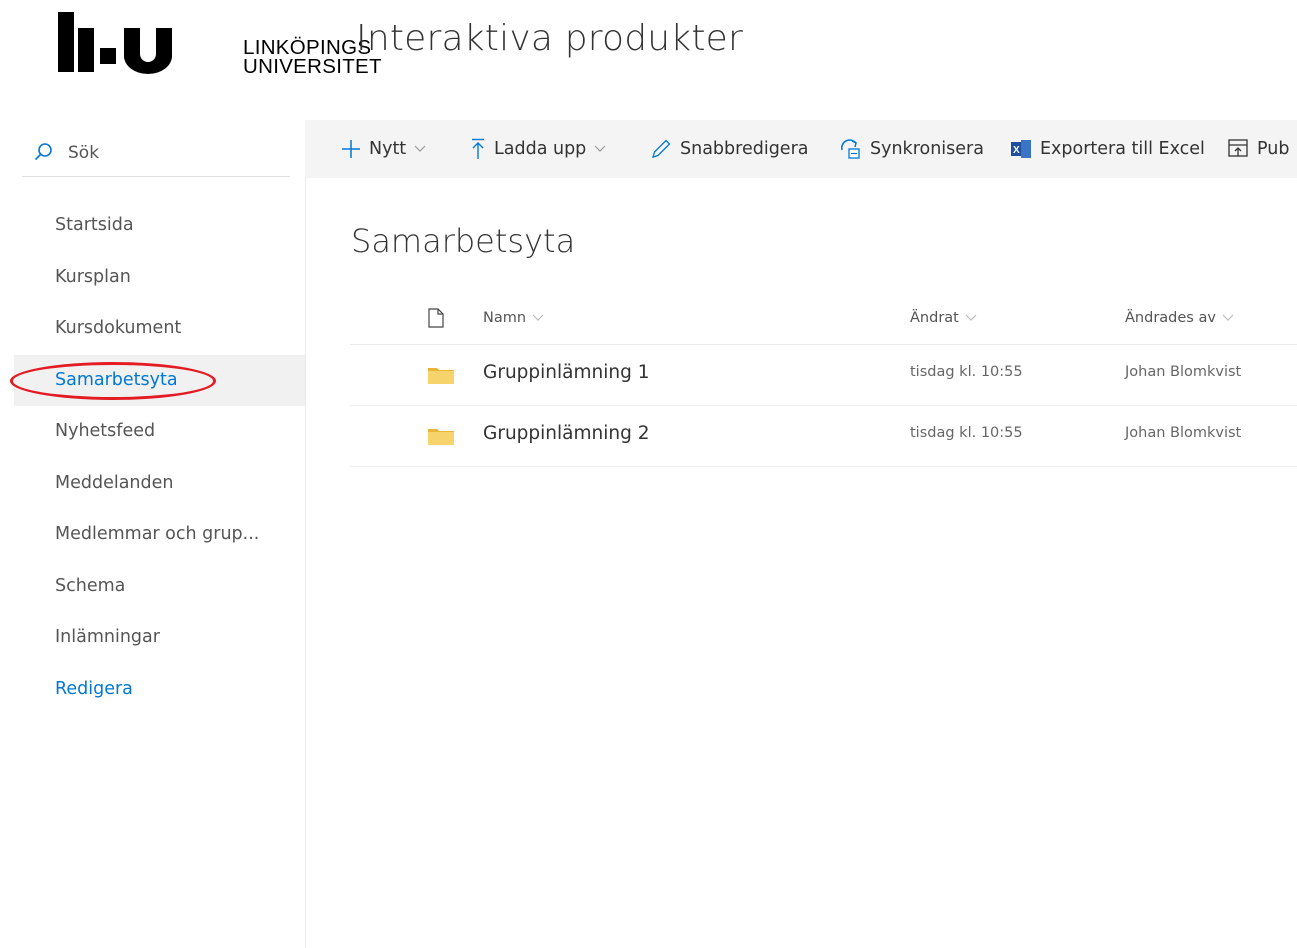 The width and height of the screenshot is (1297, 948). I want to click on sync-button: Synkronisera, so click(911, 149).